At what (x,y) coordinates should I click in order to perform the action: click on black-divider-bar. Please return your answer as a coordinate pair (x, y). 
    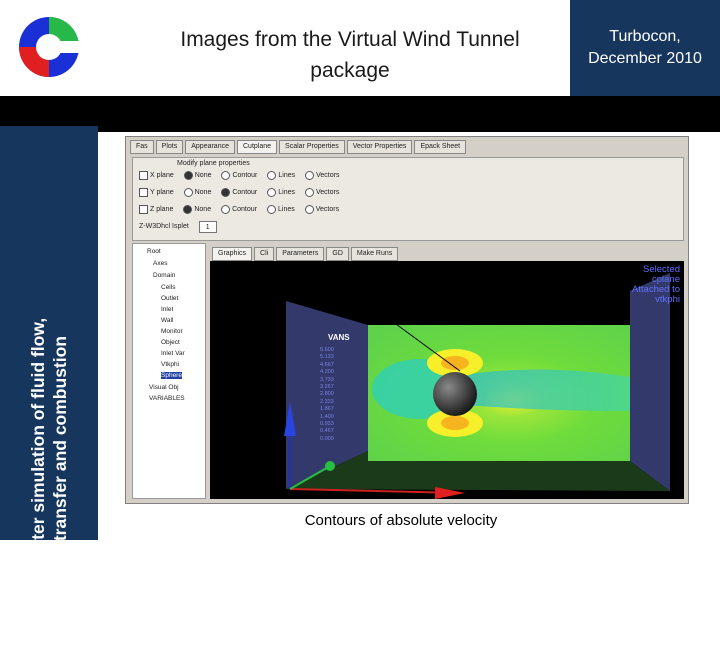
    Looking at the image, I should click on (360, 114).